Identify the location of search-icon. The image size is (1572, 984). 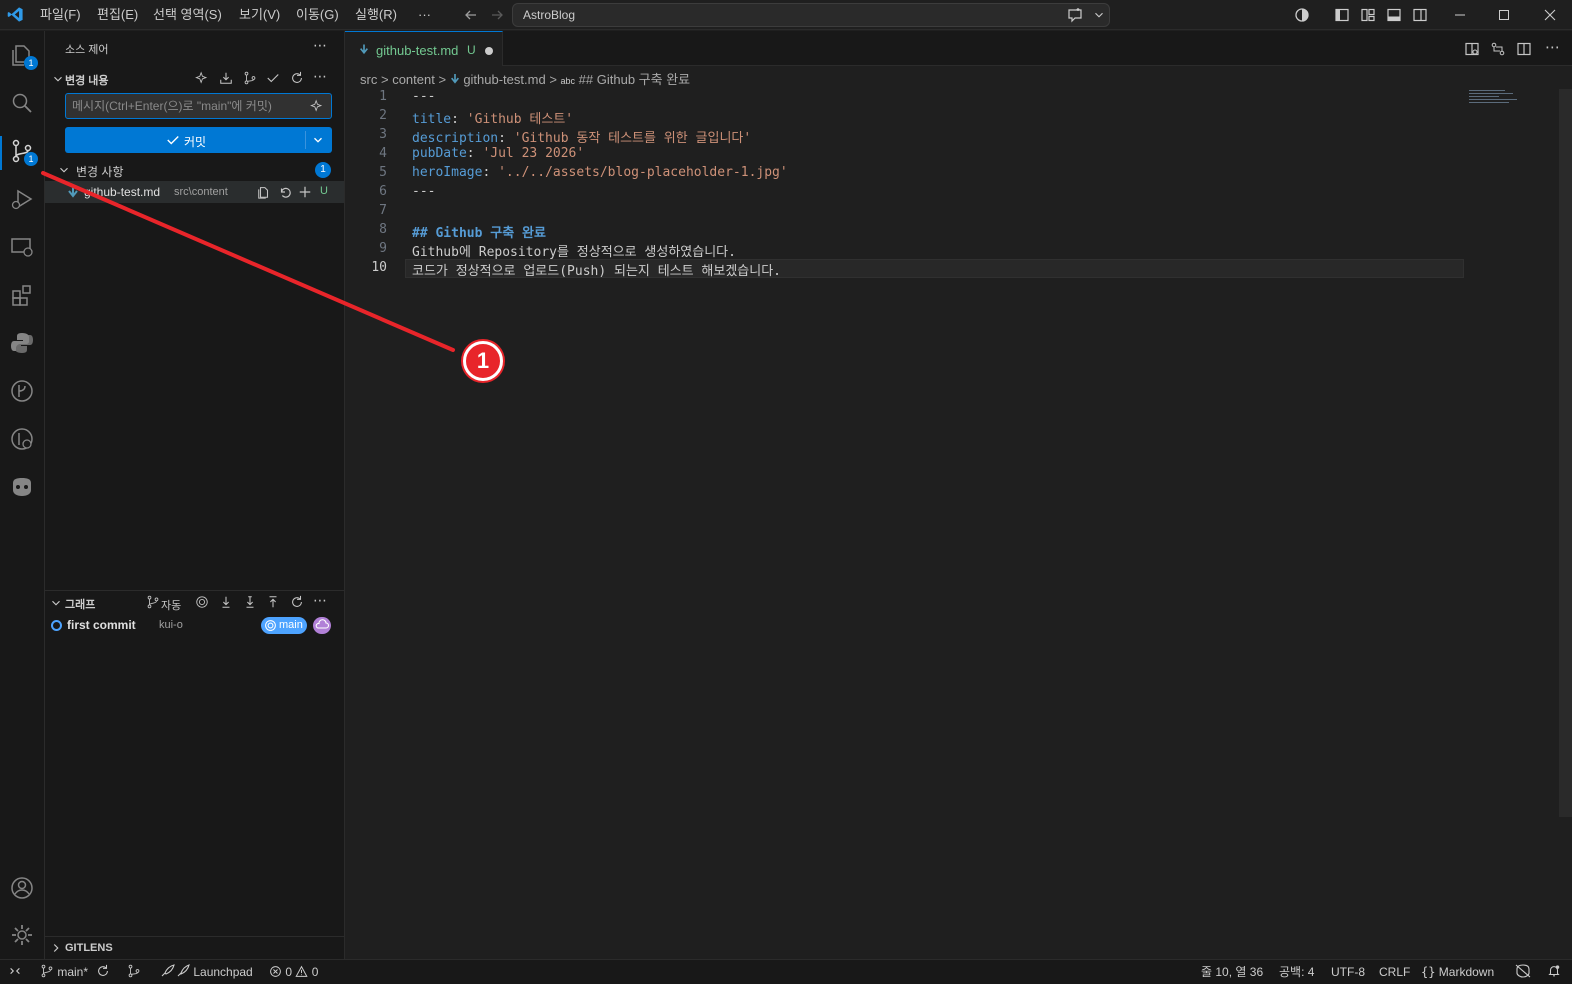
(22, 103).